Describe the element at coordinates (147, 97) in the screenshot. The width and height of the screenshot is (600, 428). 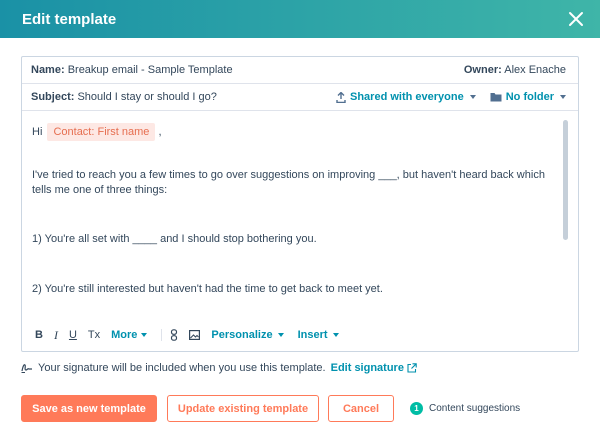
I see `subject-value: Should I stay or should I go?` at that location.